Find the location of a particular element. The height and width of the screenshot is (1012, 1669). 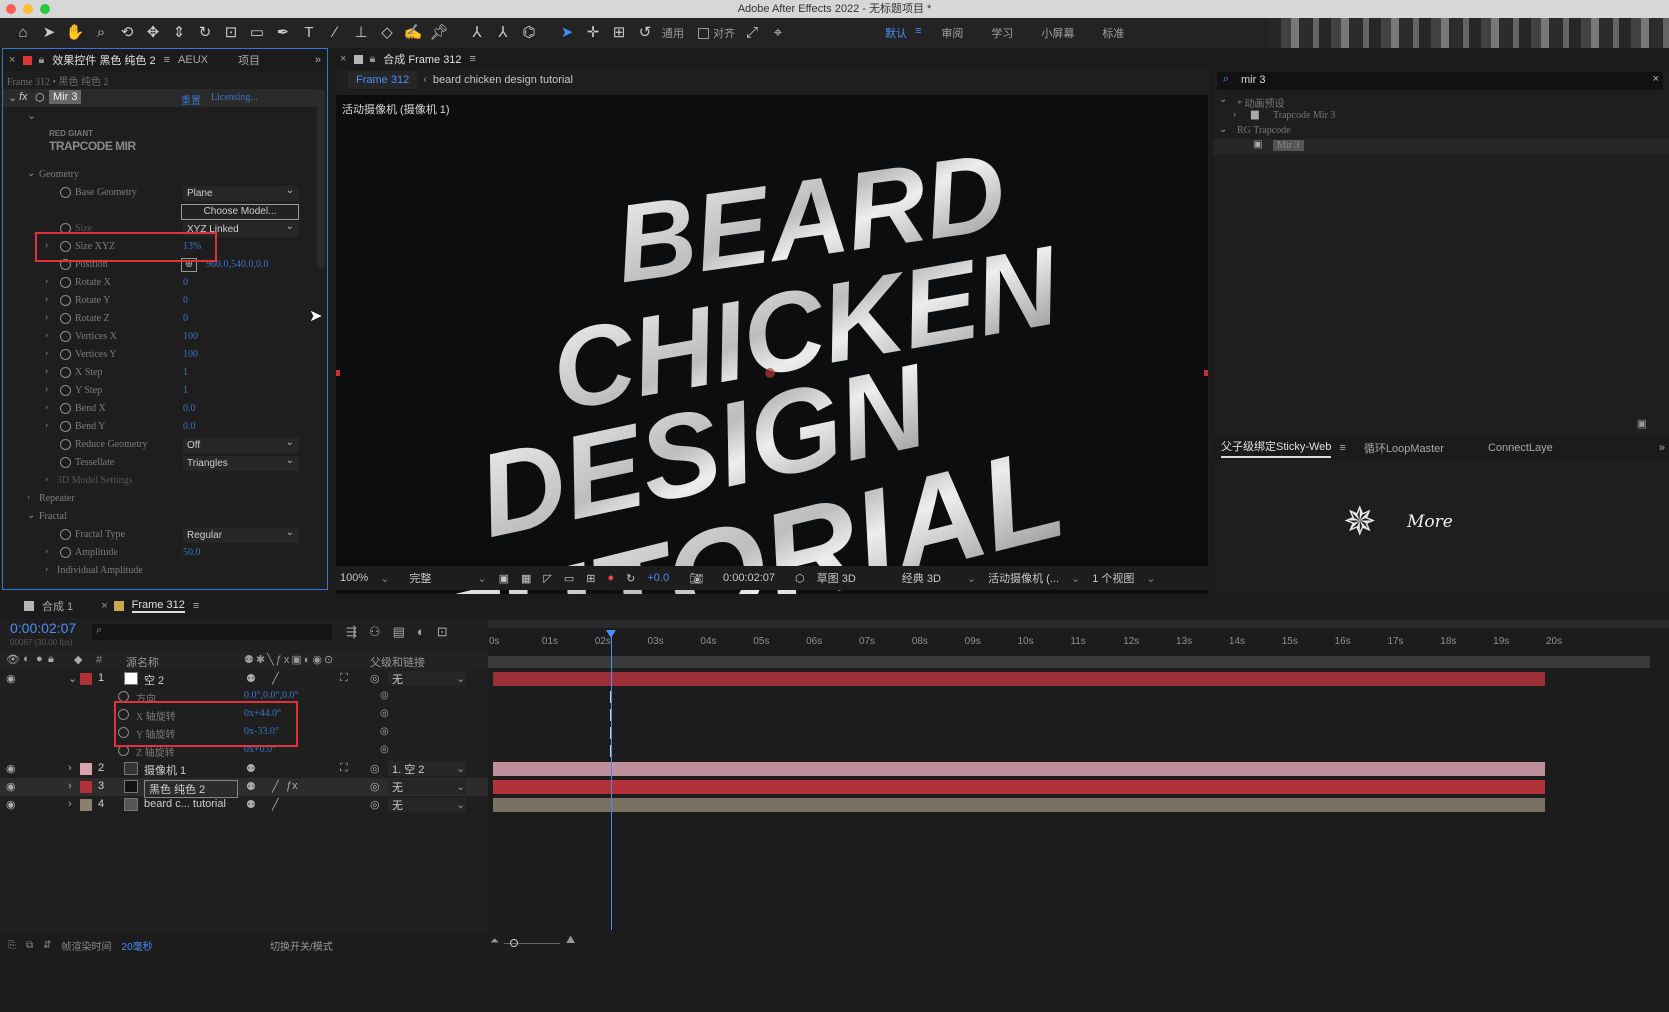

property-value: 1 is located at coordinates (185, 390).